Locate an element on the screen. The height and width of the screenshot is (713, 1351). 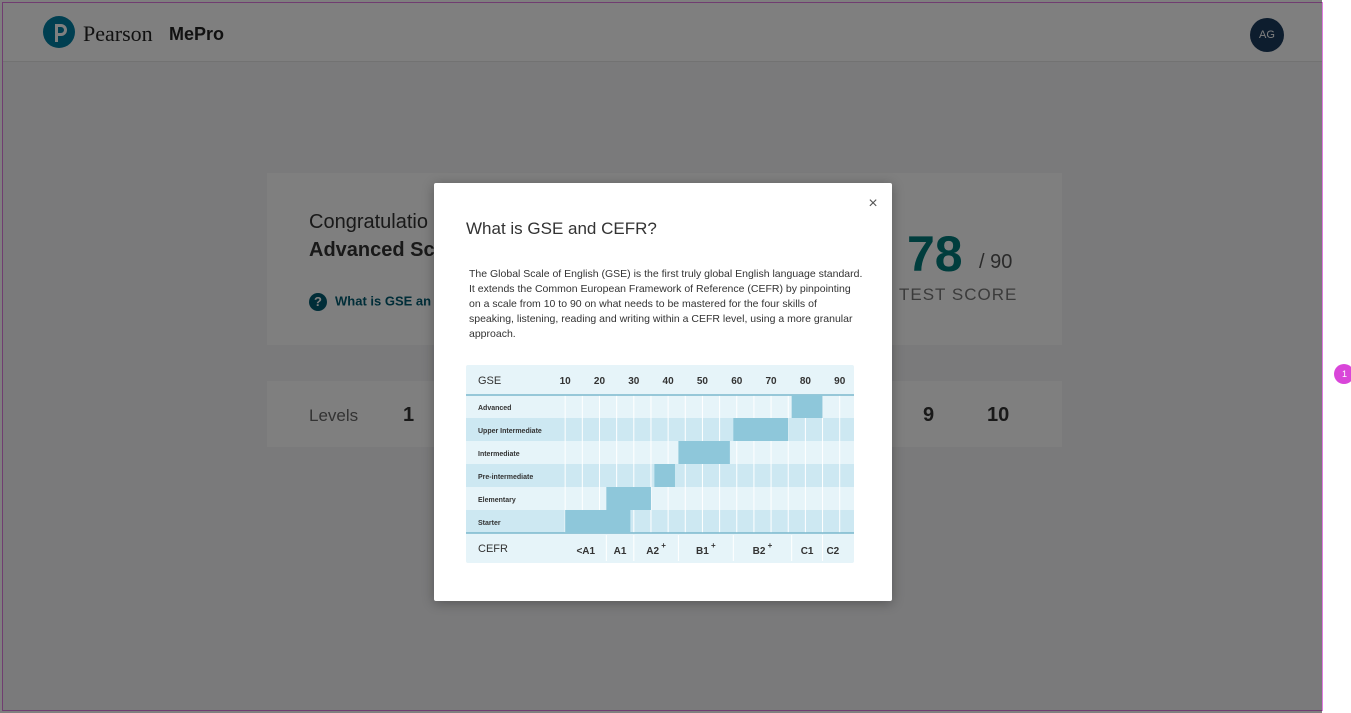
cefr-axis-label: CEFR is located at coordinates (493, 549).